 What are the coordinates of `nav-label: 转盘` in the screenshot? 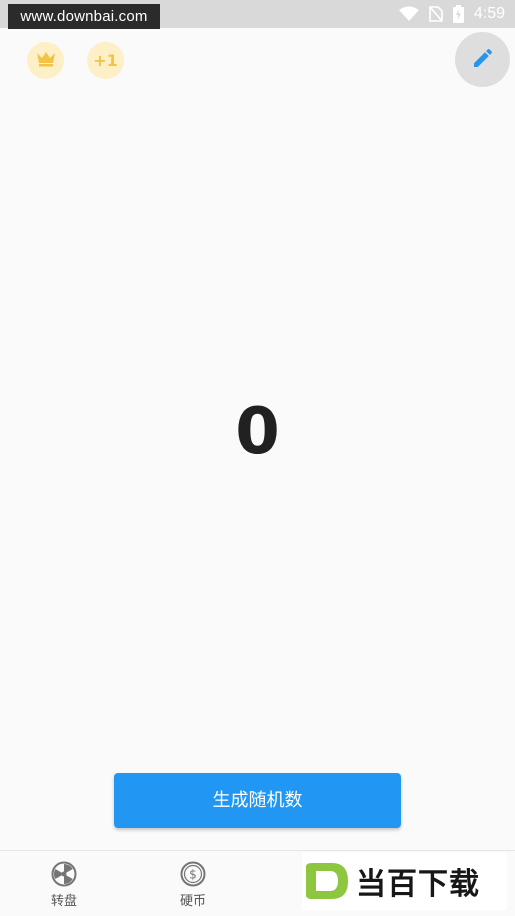 It's located at (63, 901).